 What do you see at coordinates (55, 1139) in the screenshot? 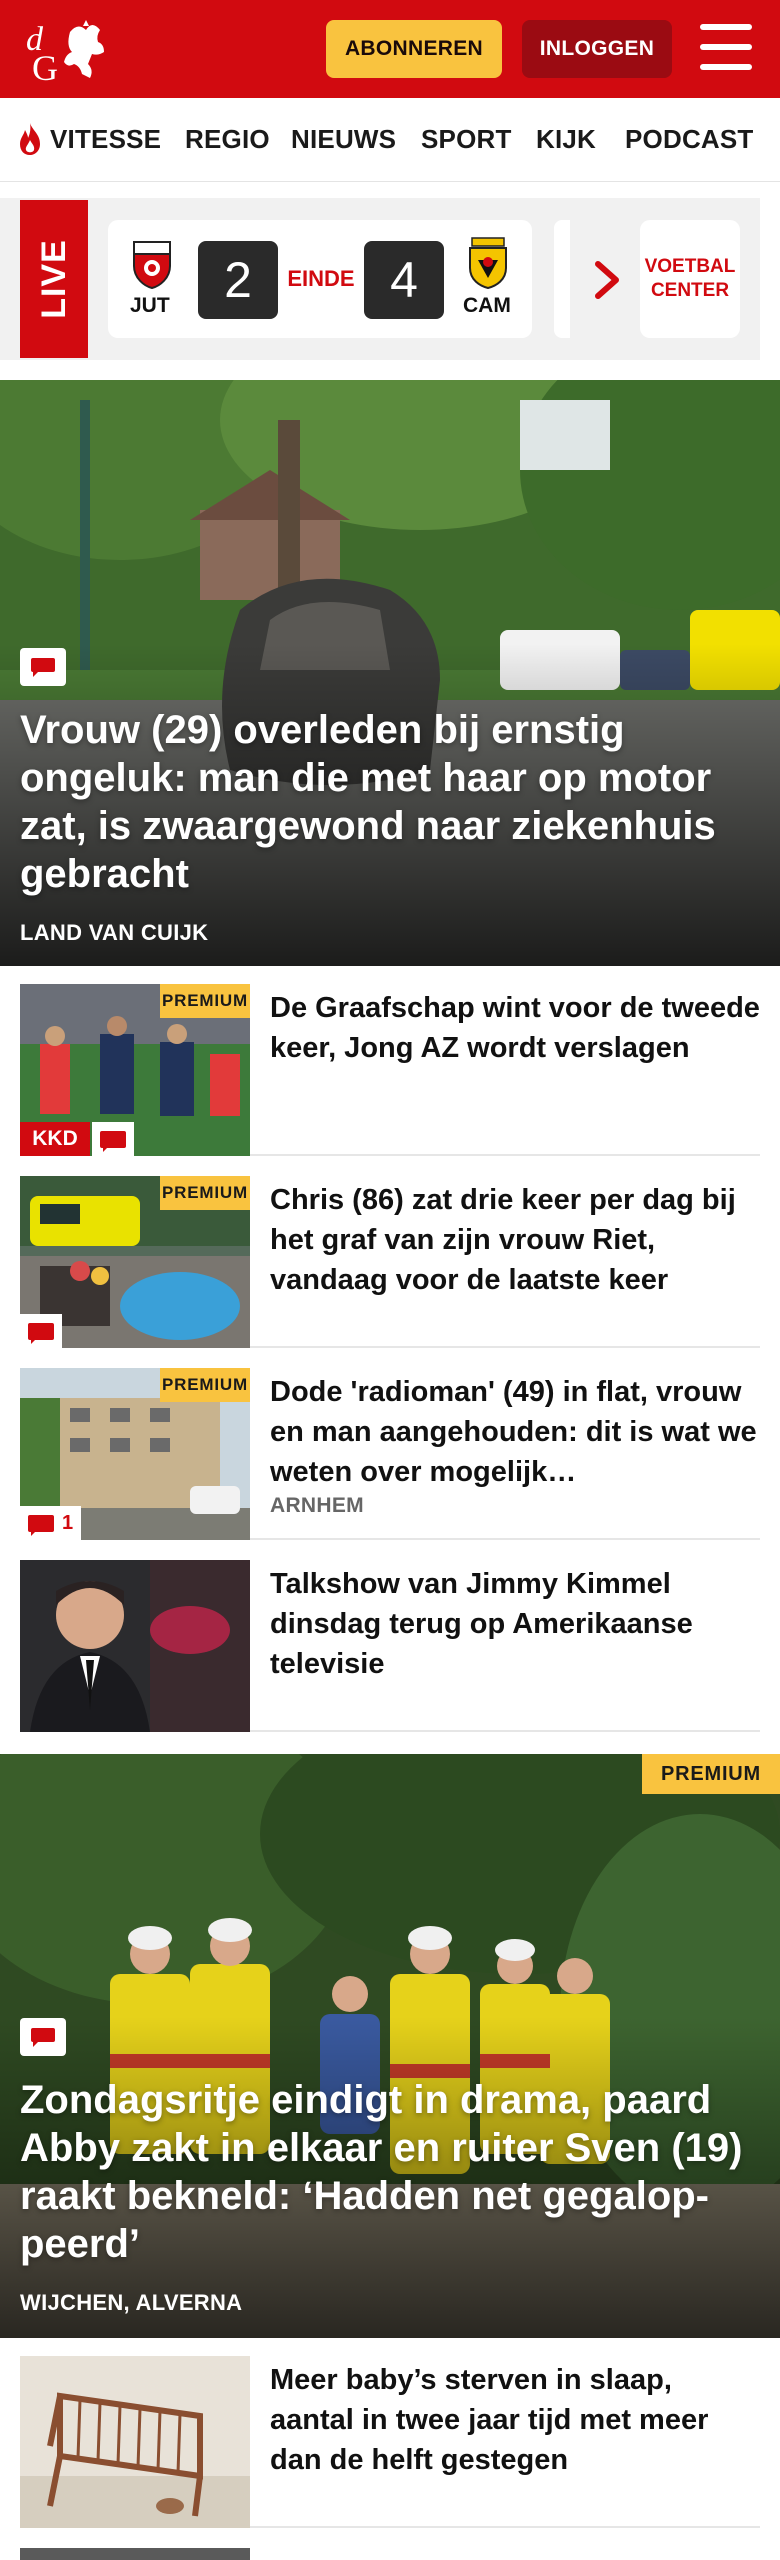
I see `kkd-badge: KKD` at bounding box center [55, 1139].